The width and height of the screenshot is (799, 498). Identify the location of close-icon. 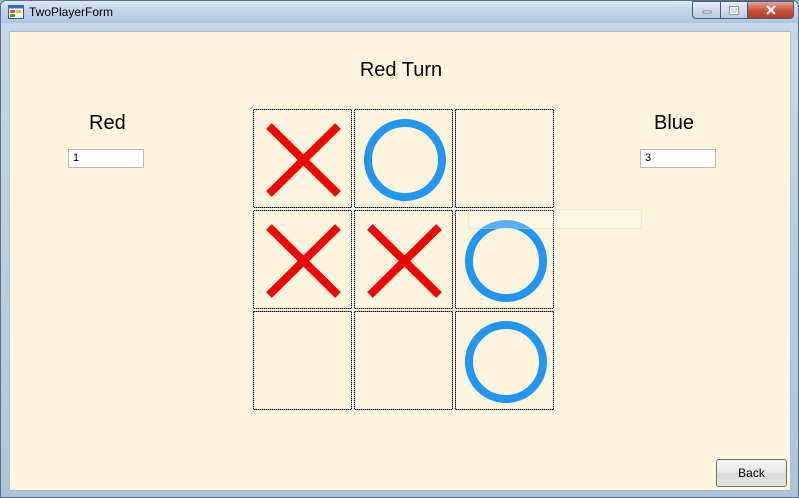
(770, 10).